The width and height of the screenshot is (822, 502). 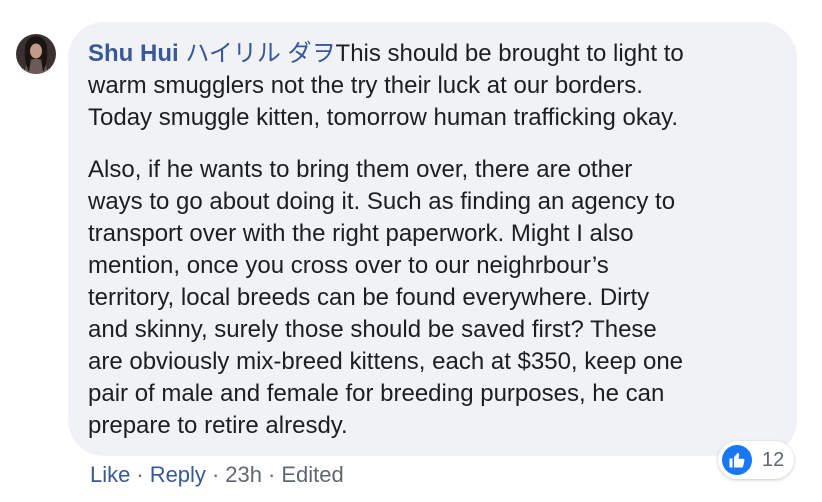 What do you see at coordinates (243, 474) in the screenshot?
I see `timestamp: 23h` at bounding box center [243, 474].